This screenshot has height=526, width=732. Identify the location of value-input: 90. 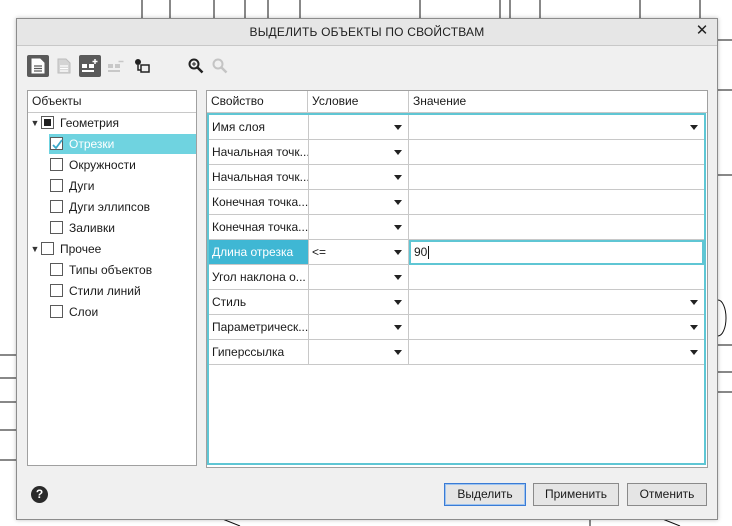
(556, 252).